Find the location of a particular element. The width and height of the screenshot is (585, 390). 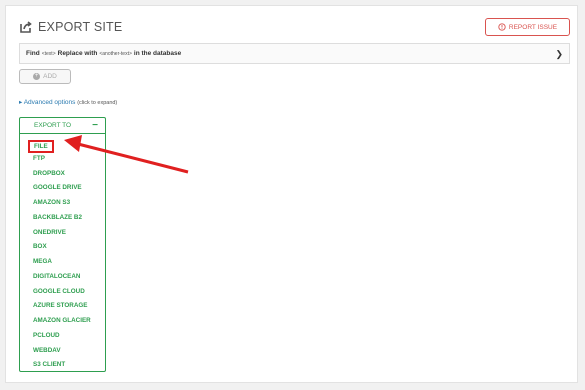

chevron-right-icon: ❯ is located at coordinates (559, 54).